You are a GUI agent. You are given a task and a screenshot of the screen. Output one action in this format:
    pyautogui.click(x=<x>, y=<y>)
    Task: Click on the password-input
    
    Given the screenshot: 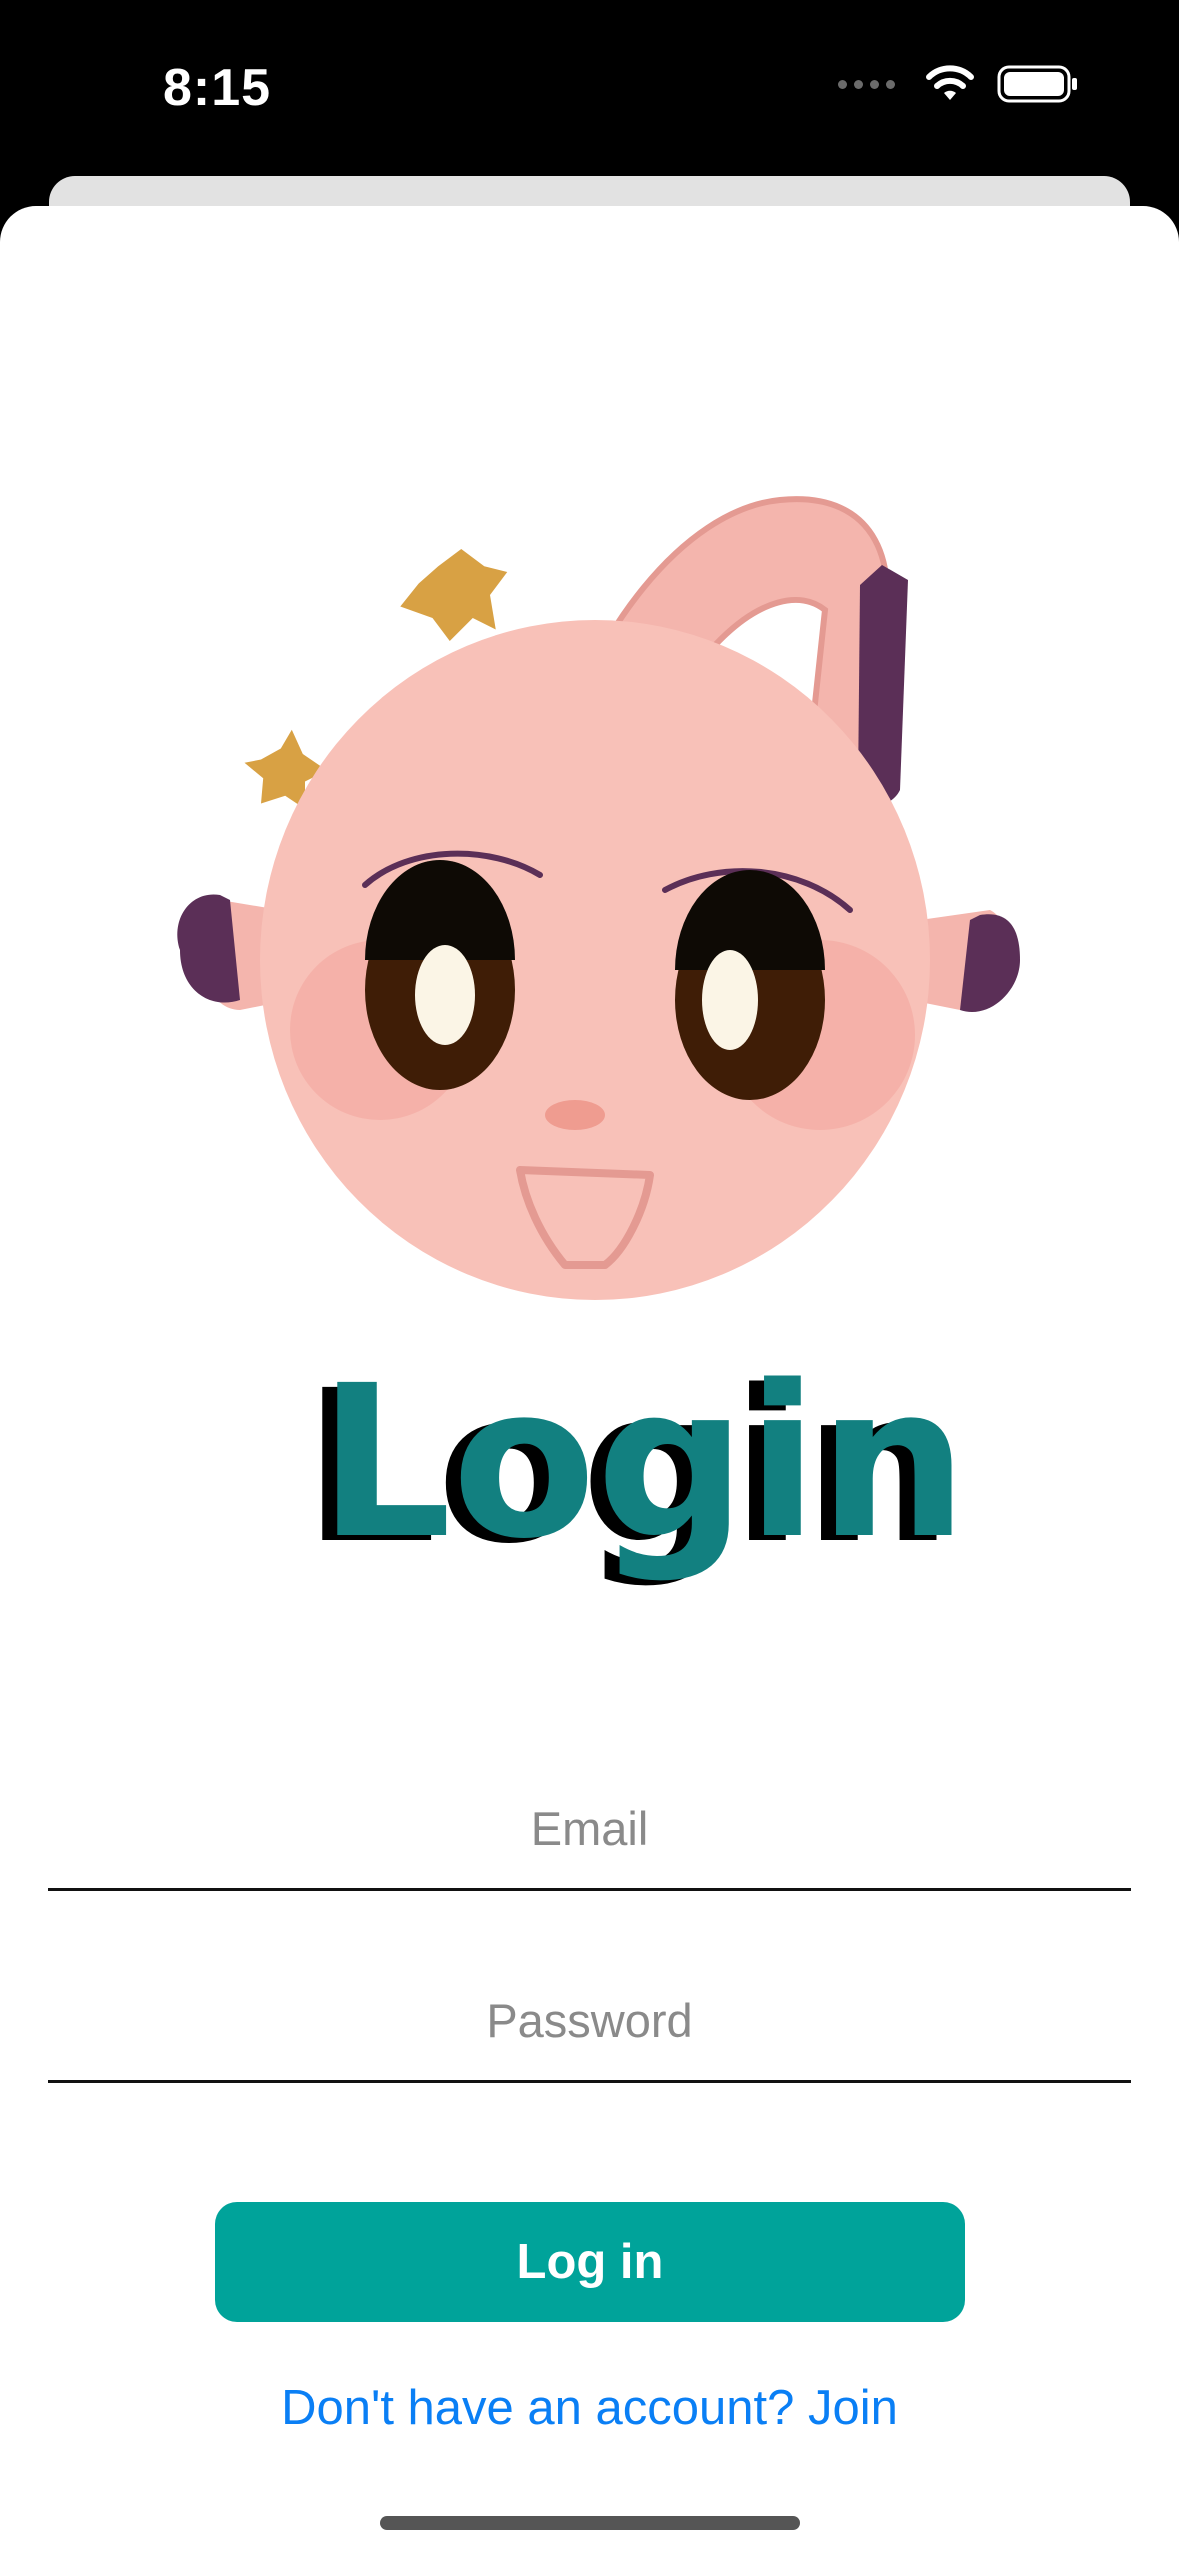 What is the action you would take?
    pyautogui.click(x=589, y=2020)
    